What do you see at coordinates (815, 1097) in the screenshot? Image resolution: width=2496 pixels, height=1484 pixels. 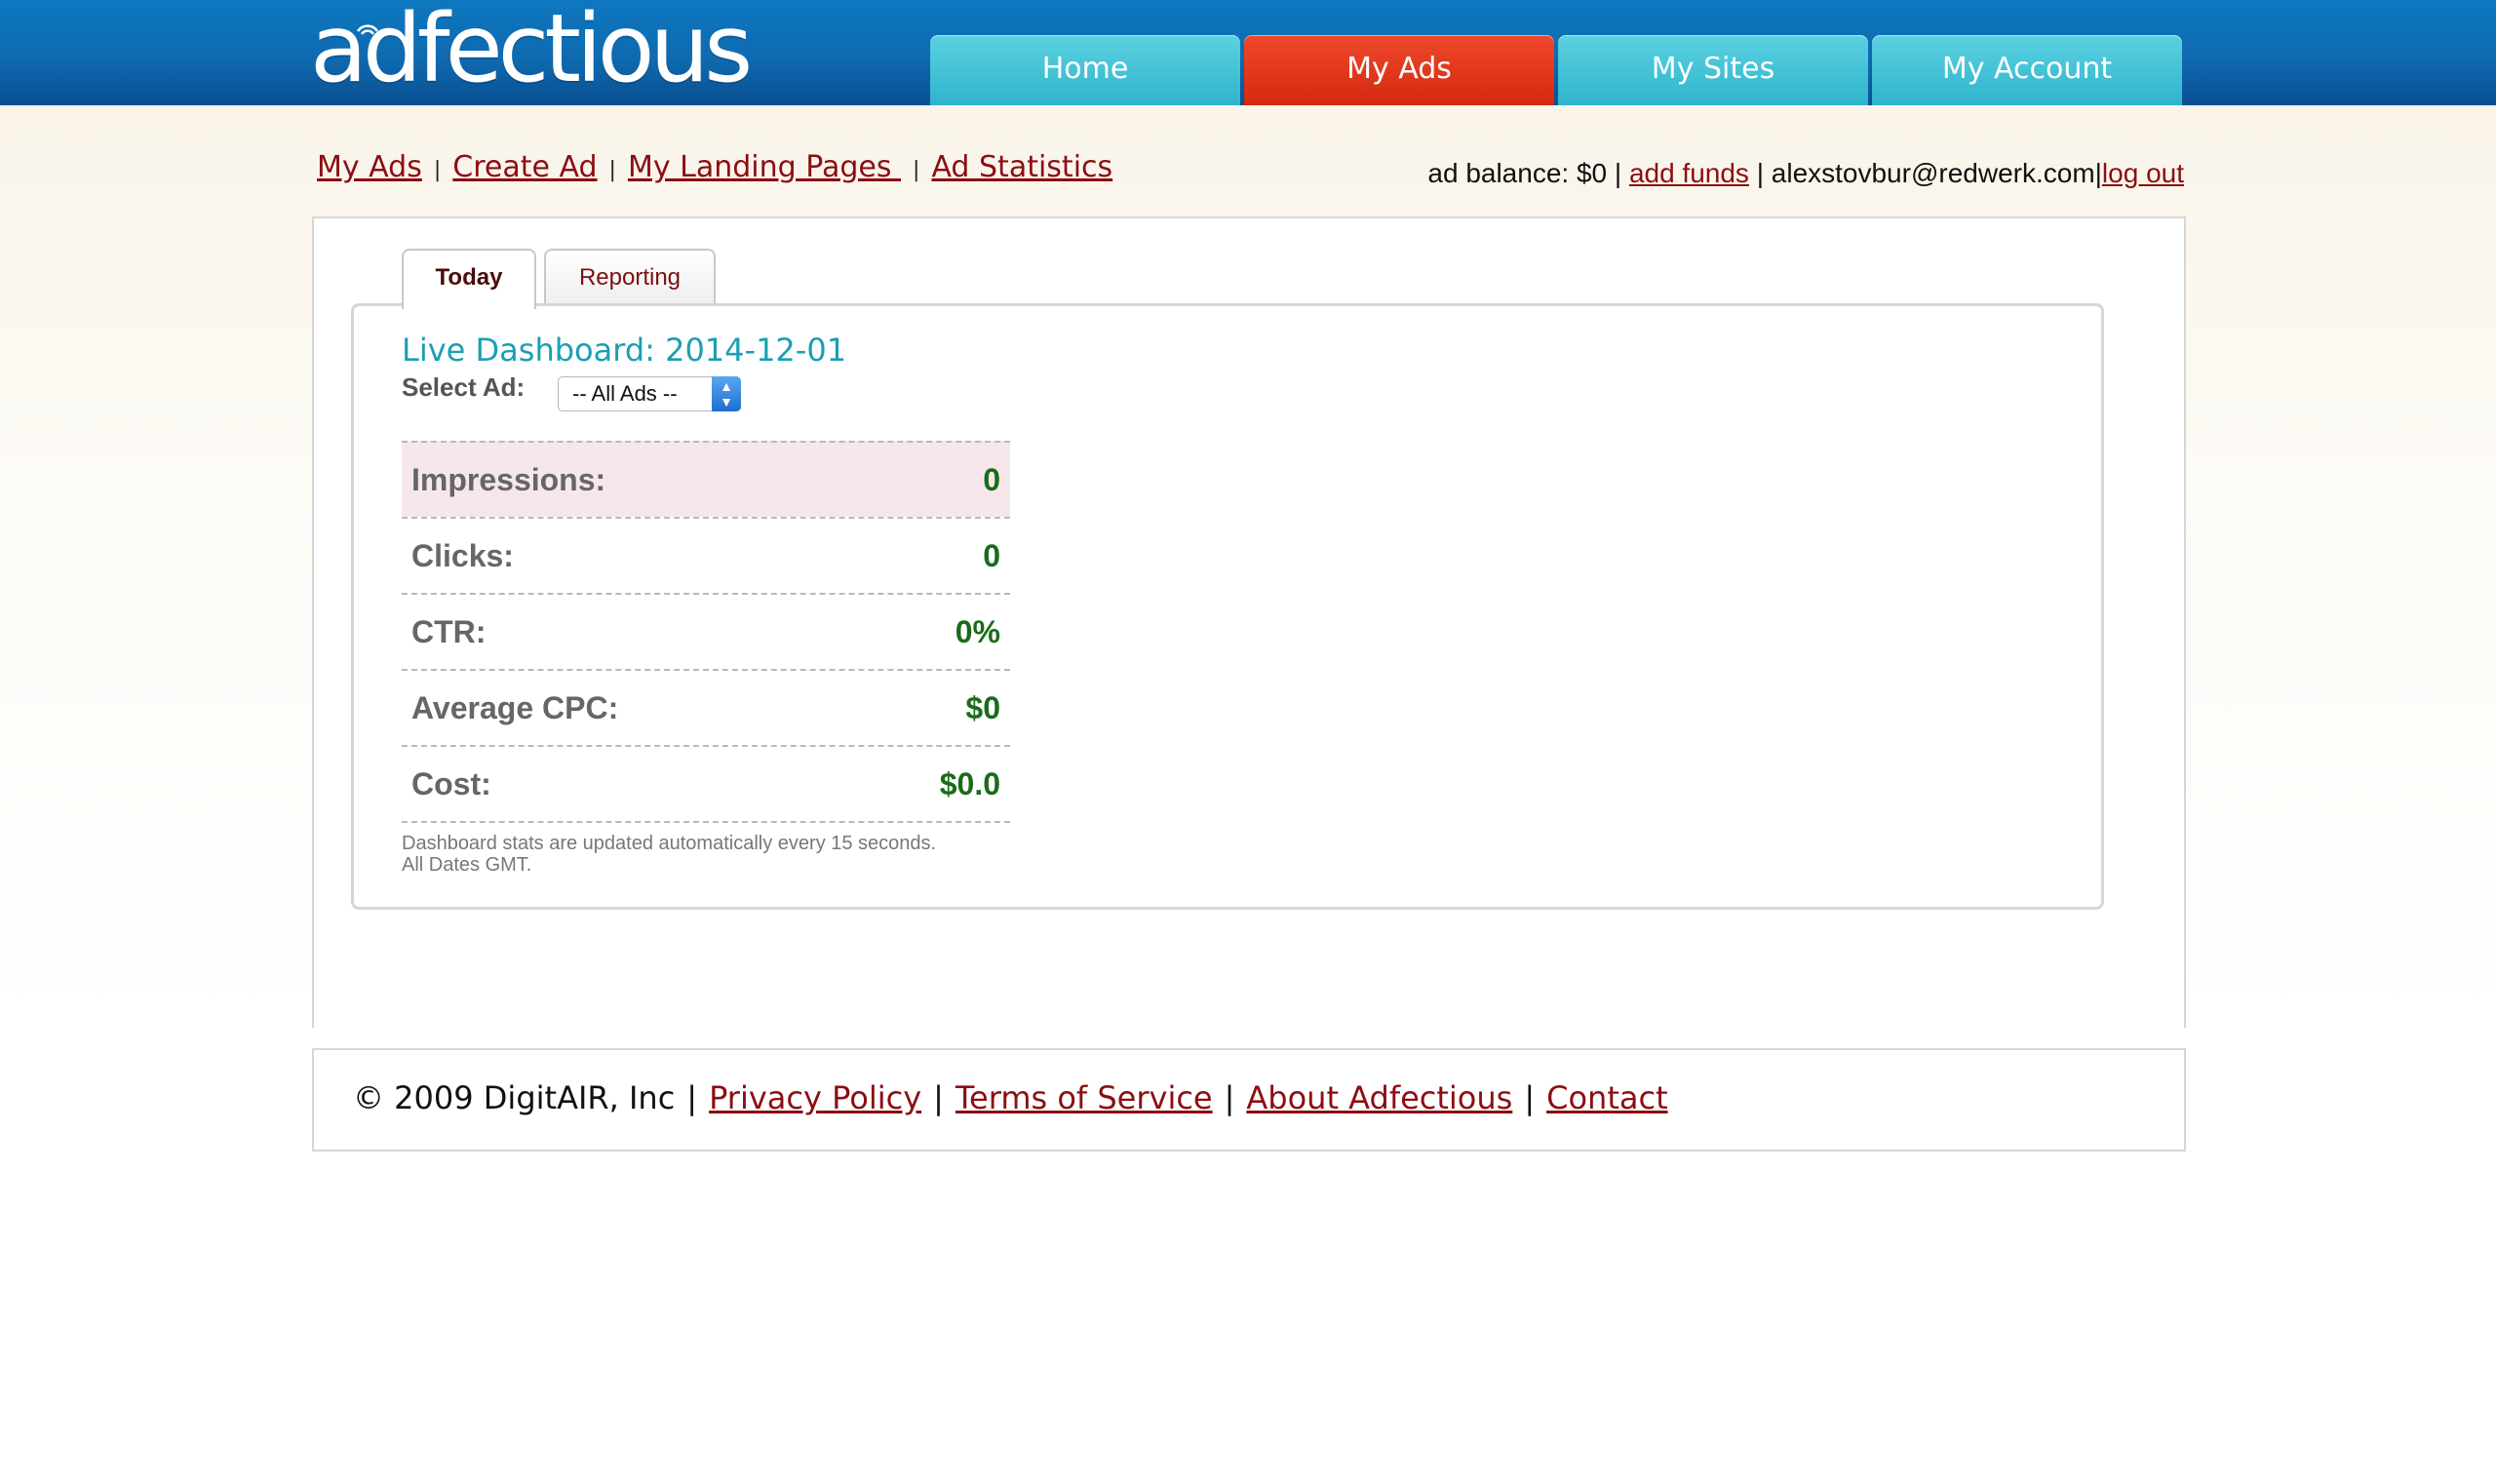 I see `privacy-policy-link: Privacy Policy` at bounding box center [815, 1097].